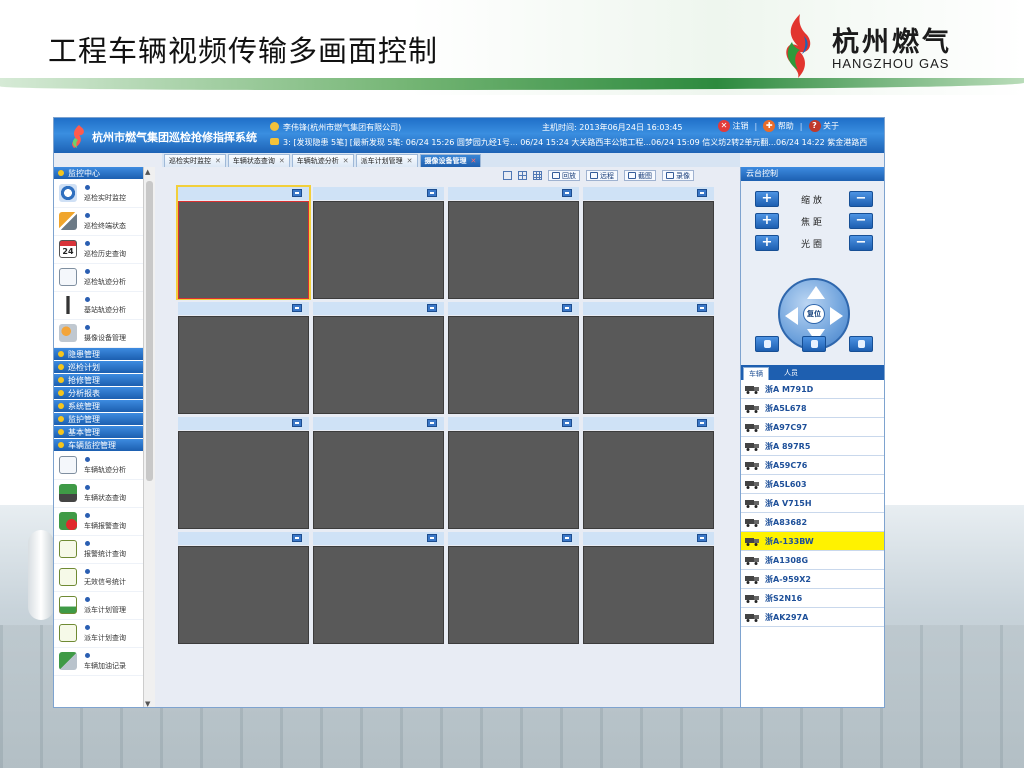 This screenshot has width=1024, height=768. Describe the element at coordinates (104, 634) in the screenshot. I see `sidebar-item: 派车计划查询` at that location.